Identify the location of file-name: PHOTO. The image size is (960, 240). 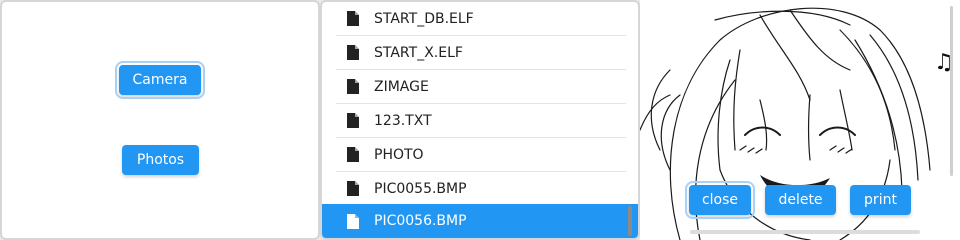
(399, 154).